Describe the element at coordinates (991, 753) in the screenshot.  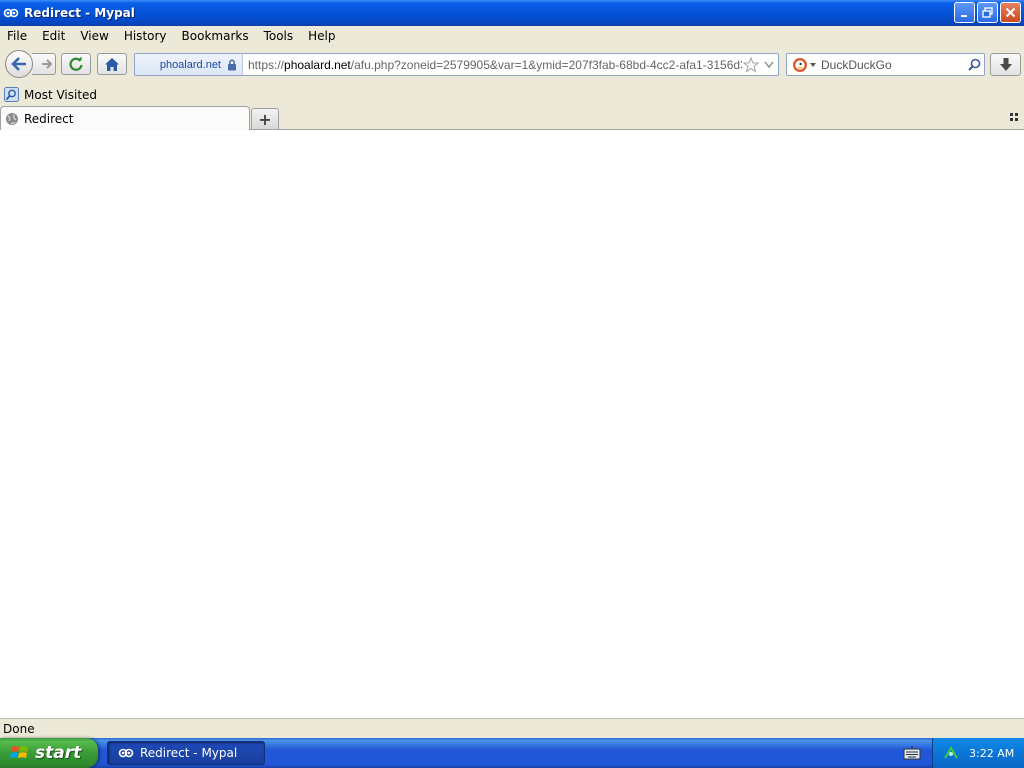
I see `clock: 3:22 AM` at that location.